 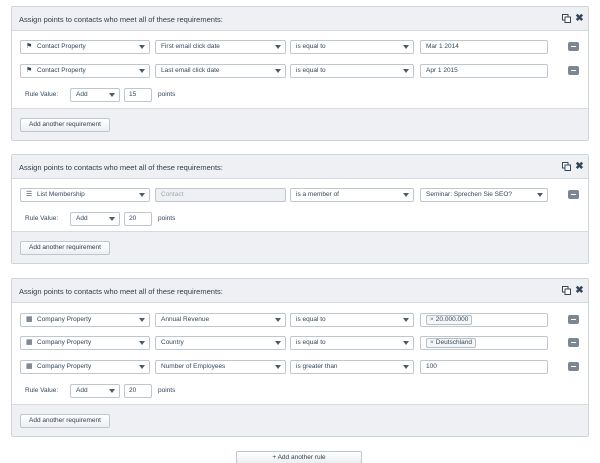 I want to click on property-select: First email click date, so click(x=220, y=47).